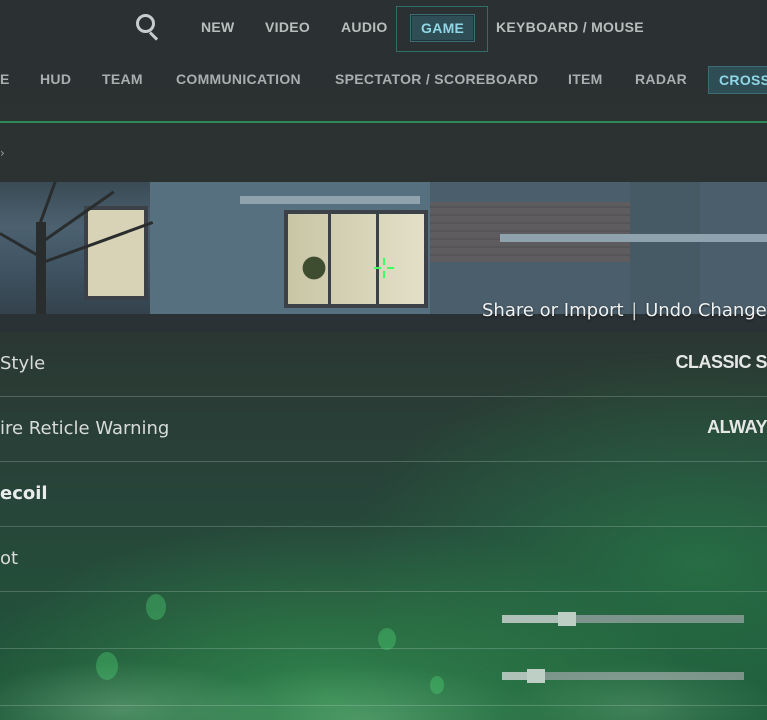 The height and width of the screenshot is (720, 767). What do you see at coordinates (85, 428) in the screenshot?
I see `setting-label: ire Reticle Warning` at bounding box center [85, 428].